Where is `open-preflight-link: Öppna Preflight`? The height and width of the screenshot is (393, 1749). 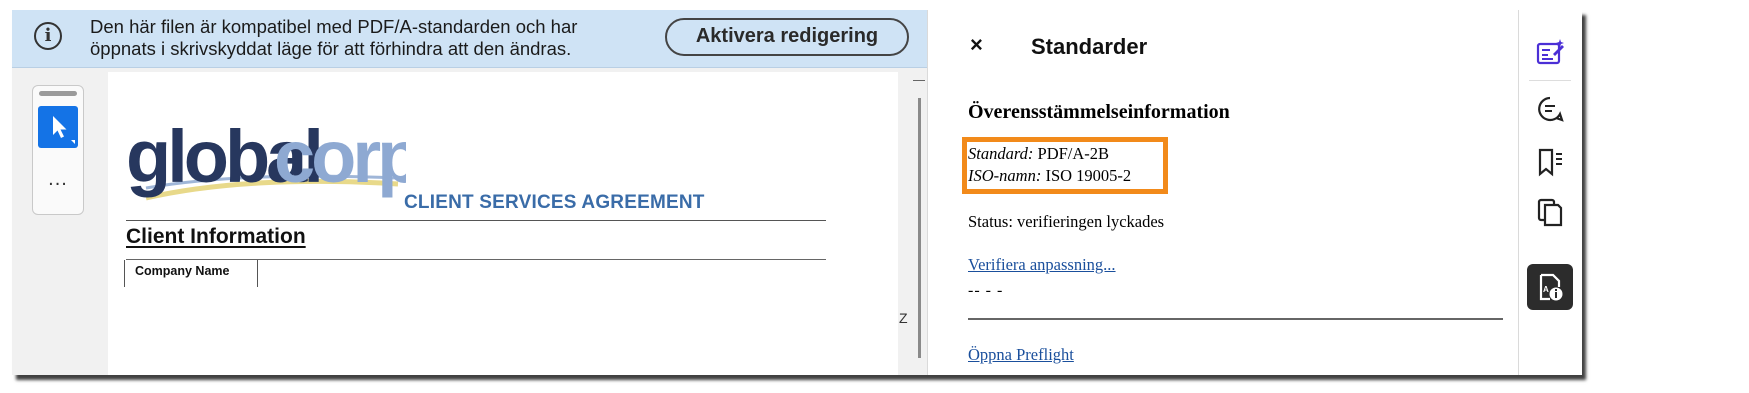 open-preflight-link: Öppna Preflight is located at coordinates (1021, 355).